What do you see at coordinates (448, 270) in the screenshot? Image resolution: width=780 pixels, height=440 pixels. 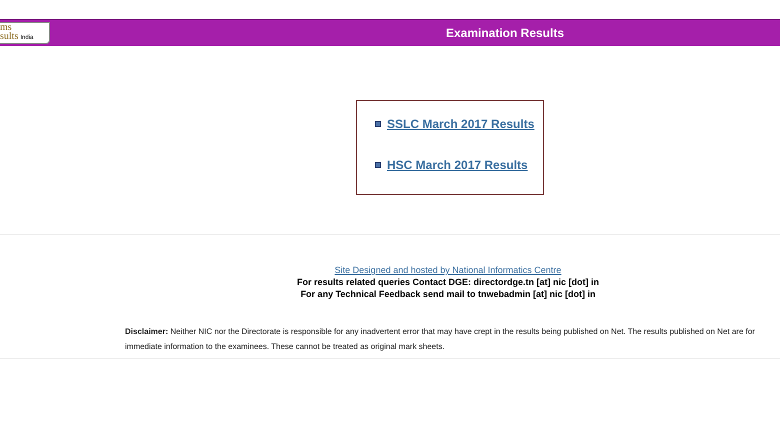 I see `credit-link: Site Designed and hosted by National Informatics Centre` at bounding box center [448, 270].